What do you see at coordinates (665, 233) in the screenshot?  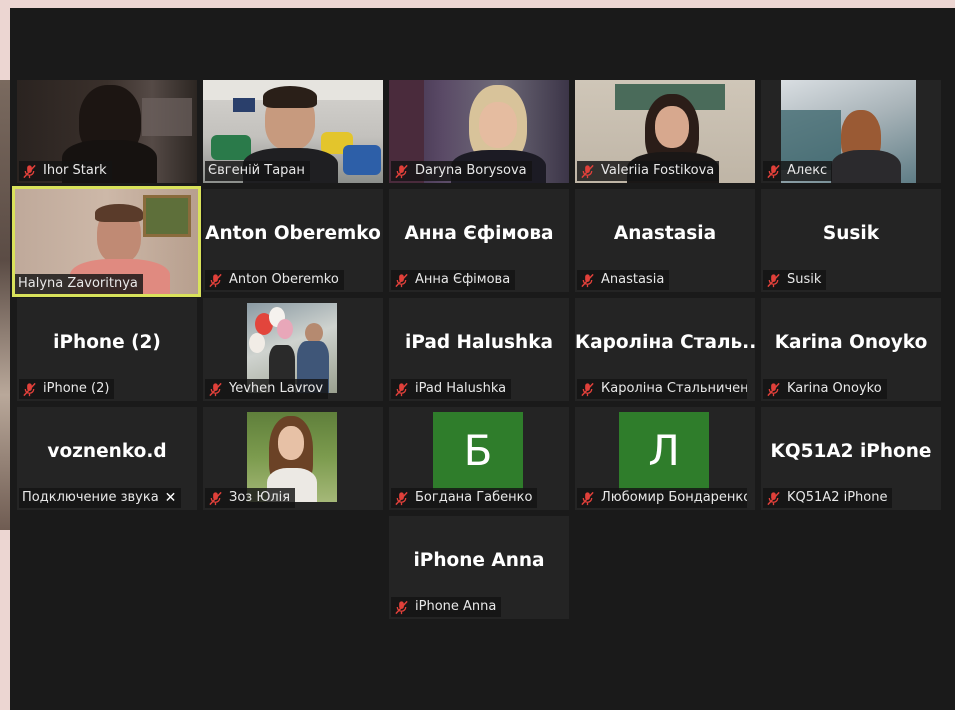 I see `participant-display-name: Anastasia` at bounding box center [665, 233].